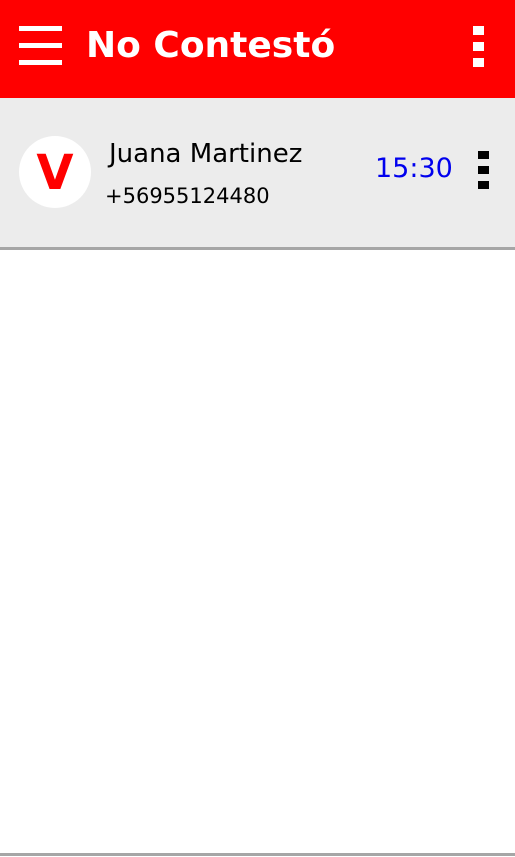 This screenshot has height=857, width=515. Describe the element at coordinates (211, 45) in the screenshot. I see `page-title: No Contestó` at that location.